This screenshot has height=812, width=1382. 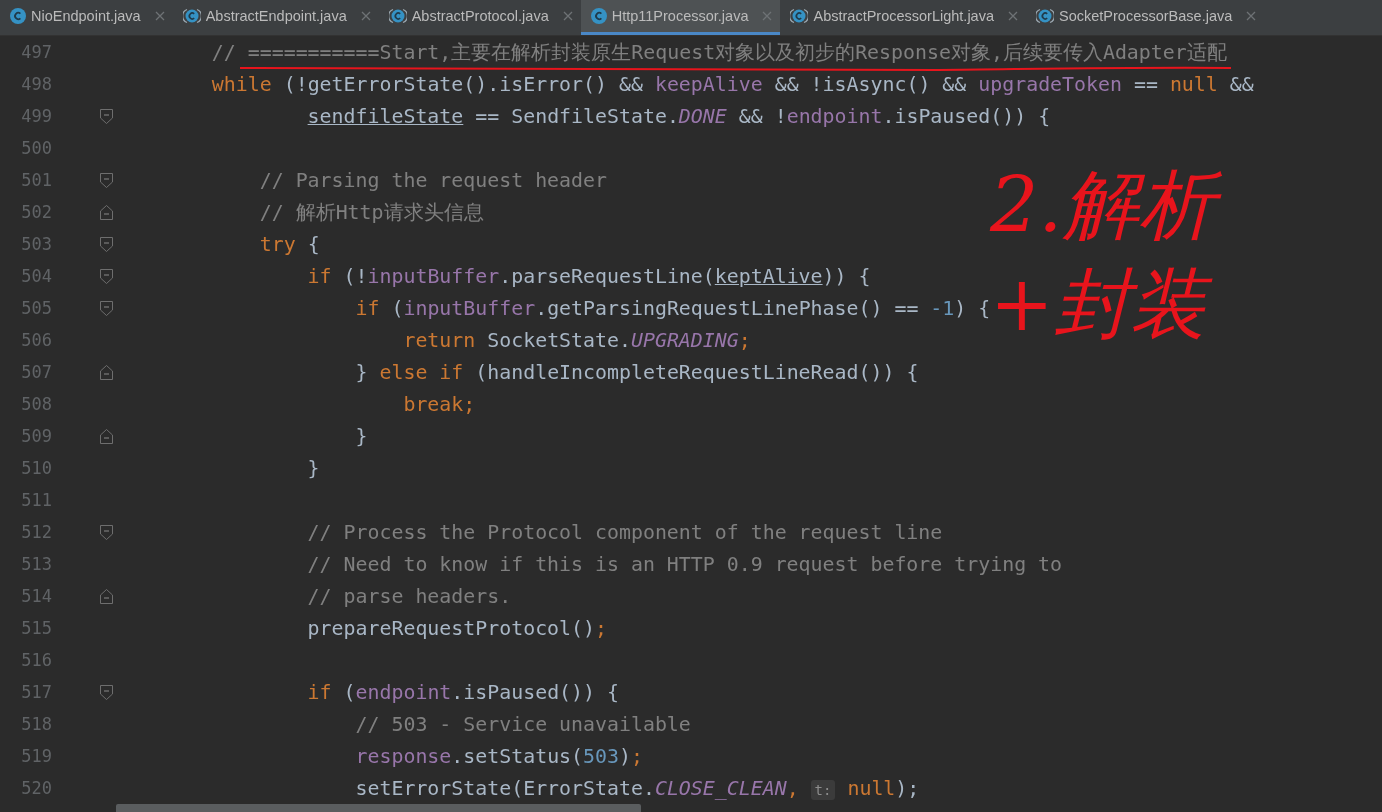 What do you see at coordinates (36, 692) in the screenshot?
I see `line-number: 517` at bounding box center [36, 692].